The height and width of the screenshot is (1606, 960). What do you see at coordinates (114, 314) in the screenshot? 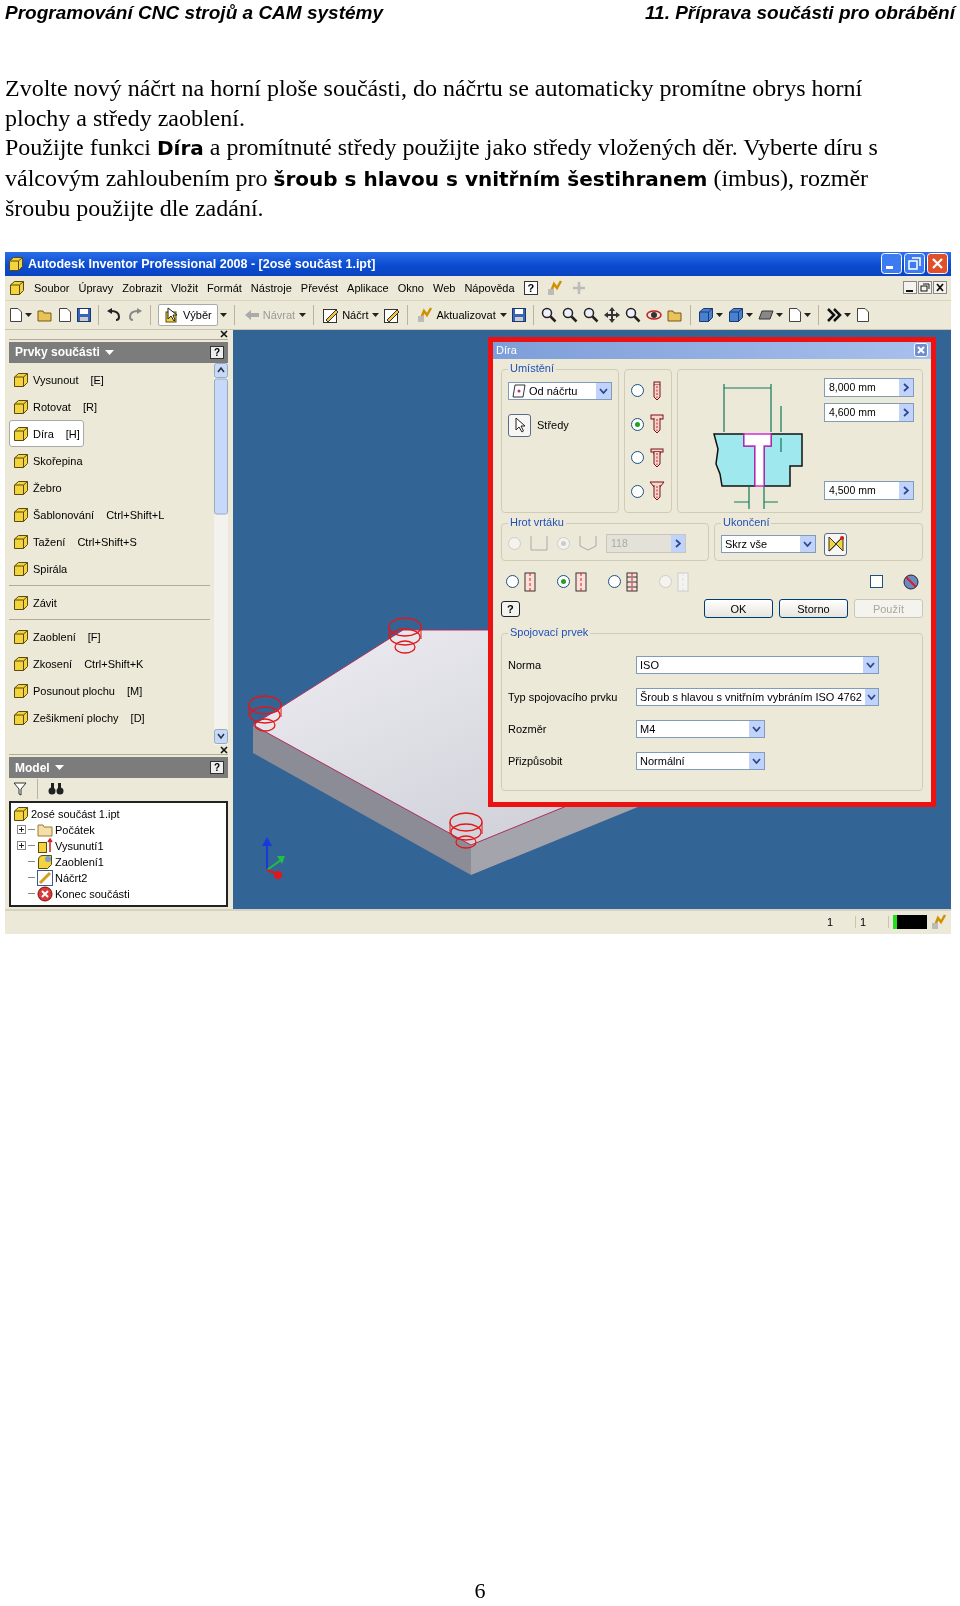
I see `undo-icon` at bounding box center [114, 314].